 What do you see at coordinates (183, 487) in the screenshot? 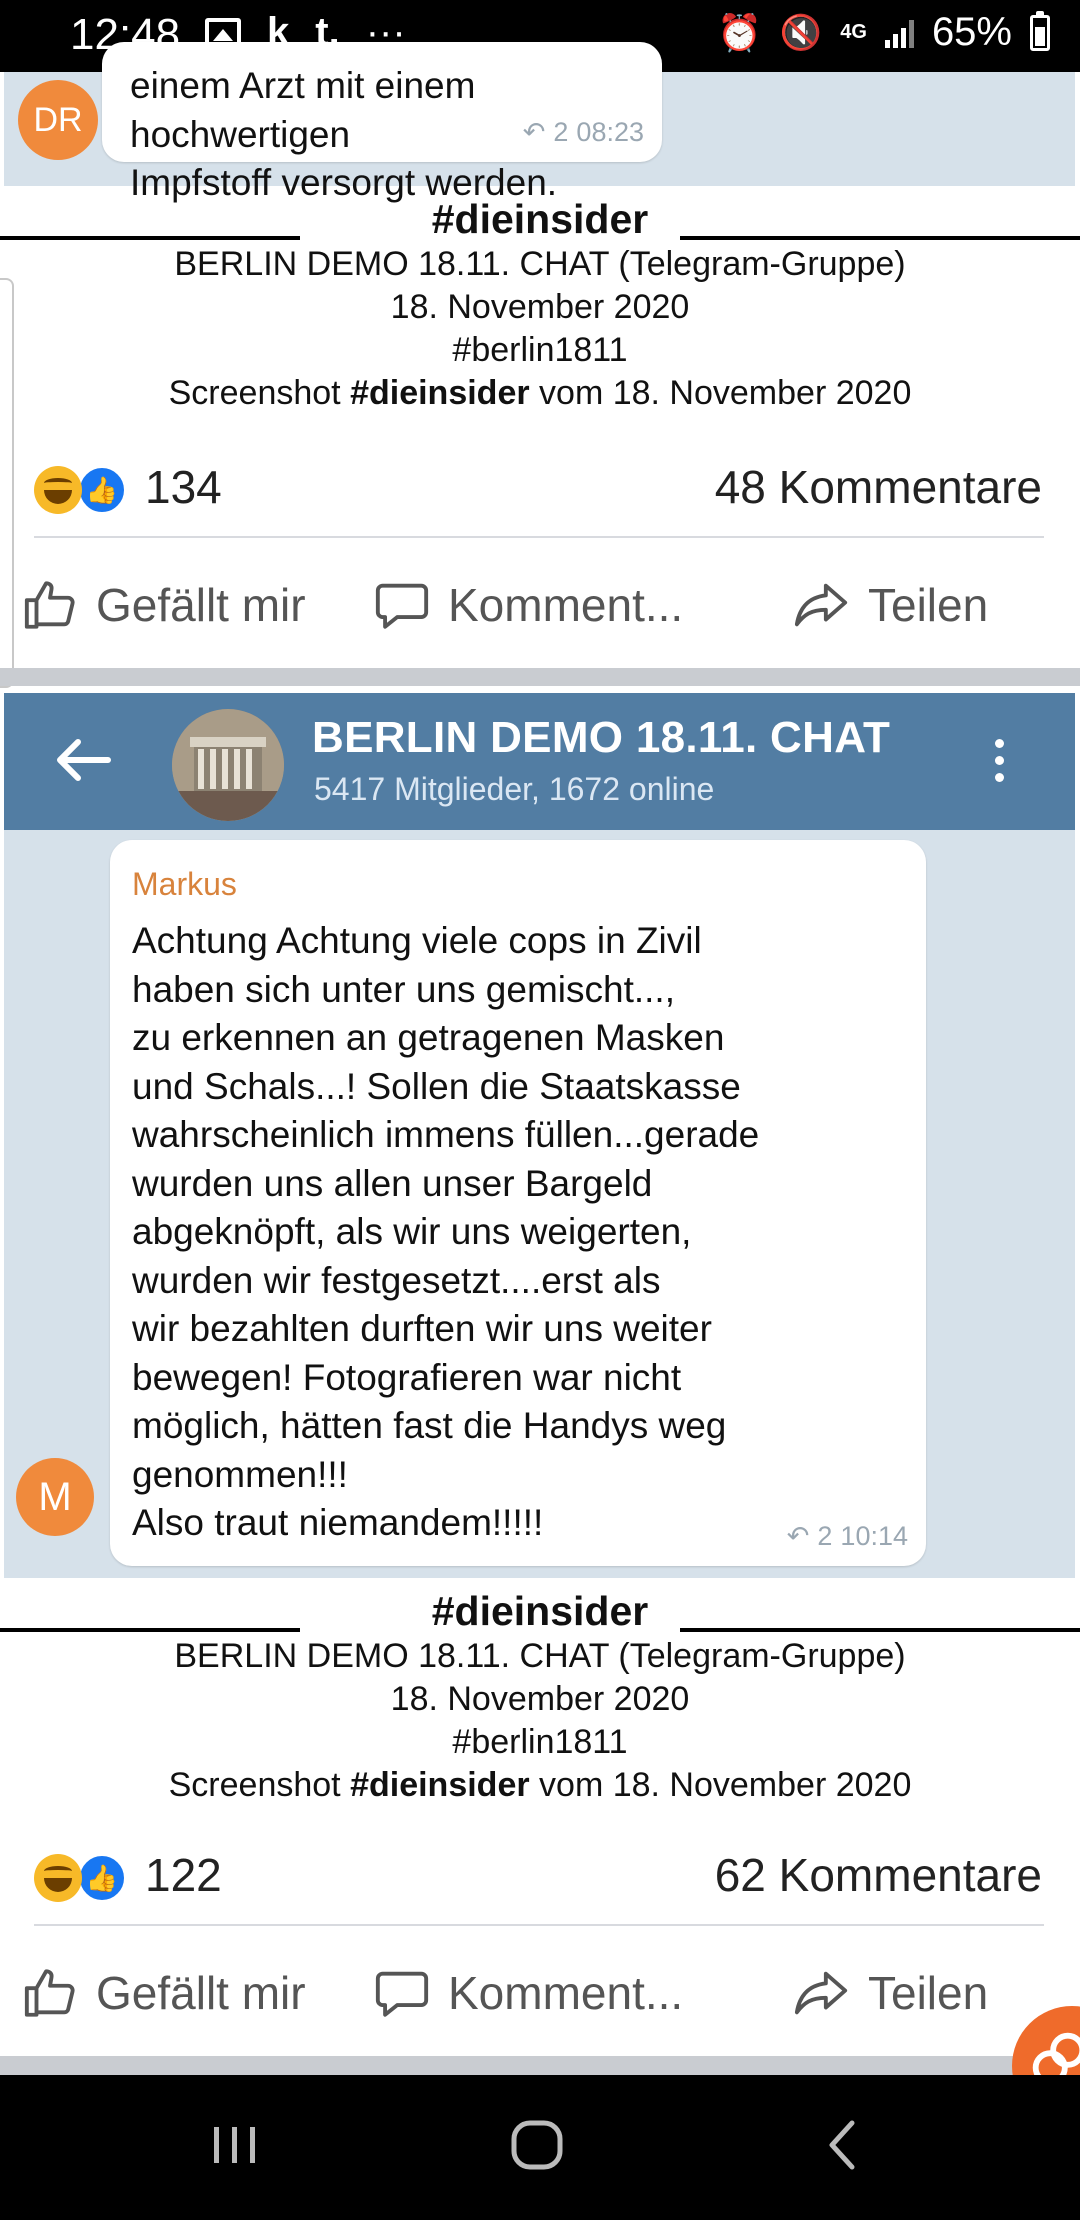
I see `reaction-count: 134` at bounding box center [183, 487].